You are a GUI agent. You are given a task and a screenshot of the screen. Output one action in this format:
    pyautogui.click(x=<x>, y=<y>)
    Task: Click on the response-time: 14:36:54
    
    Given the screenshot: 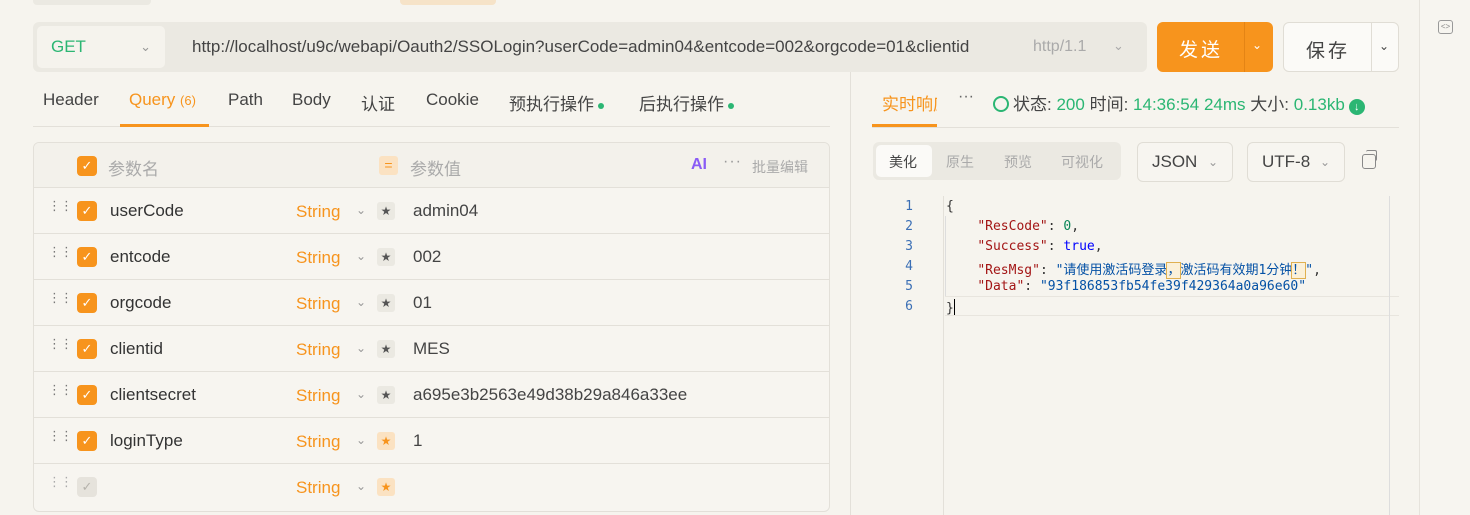 What is the action you would take?
    pyautogui.click(x=1166, y=104)
    